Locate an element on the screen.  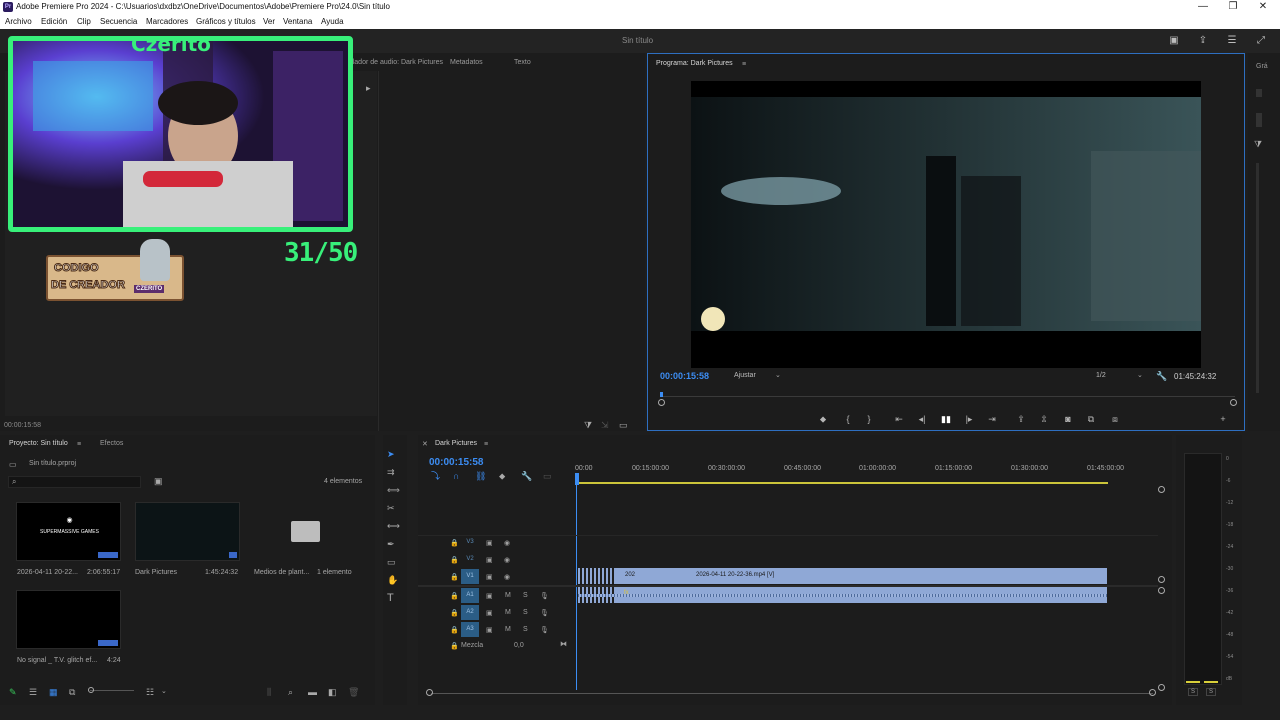
go-to-in-icon: ⇤ is located at coordinates (899, 419).